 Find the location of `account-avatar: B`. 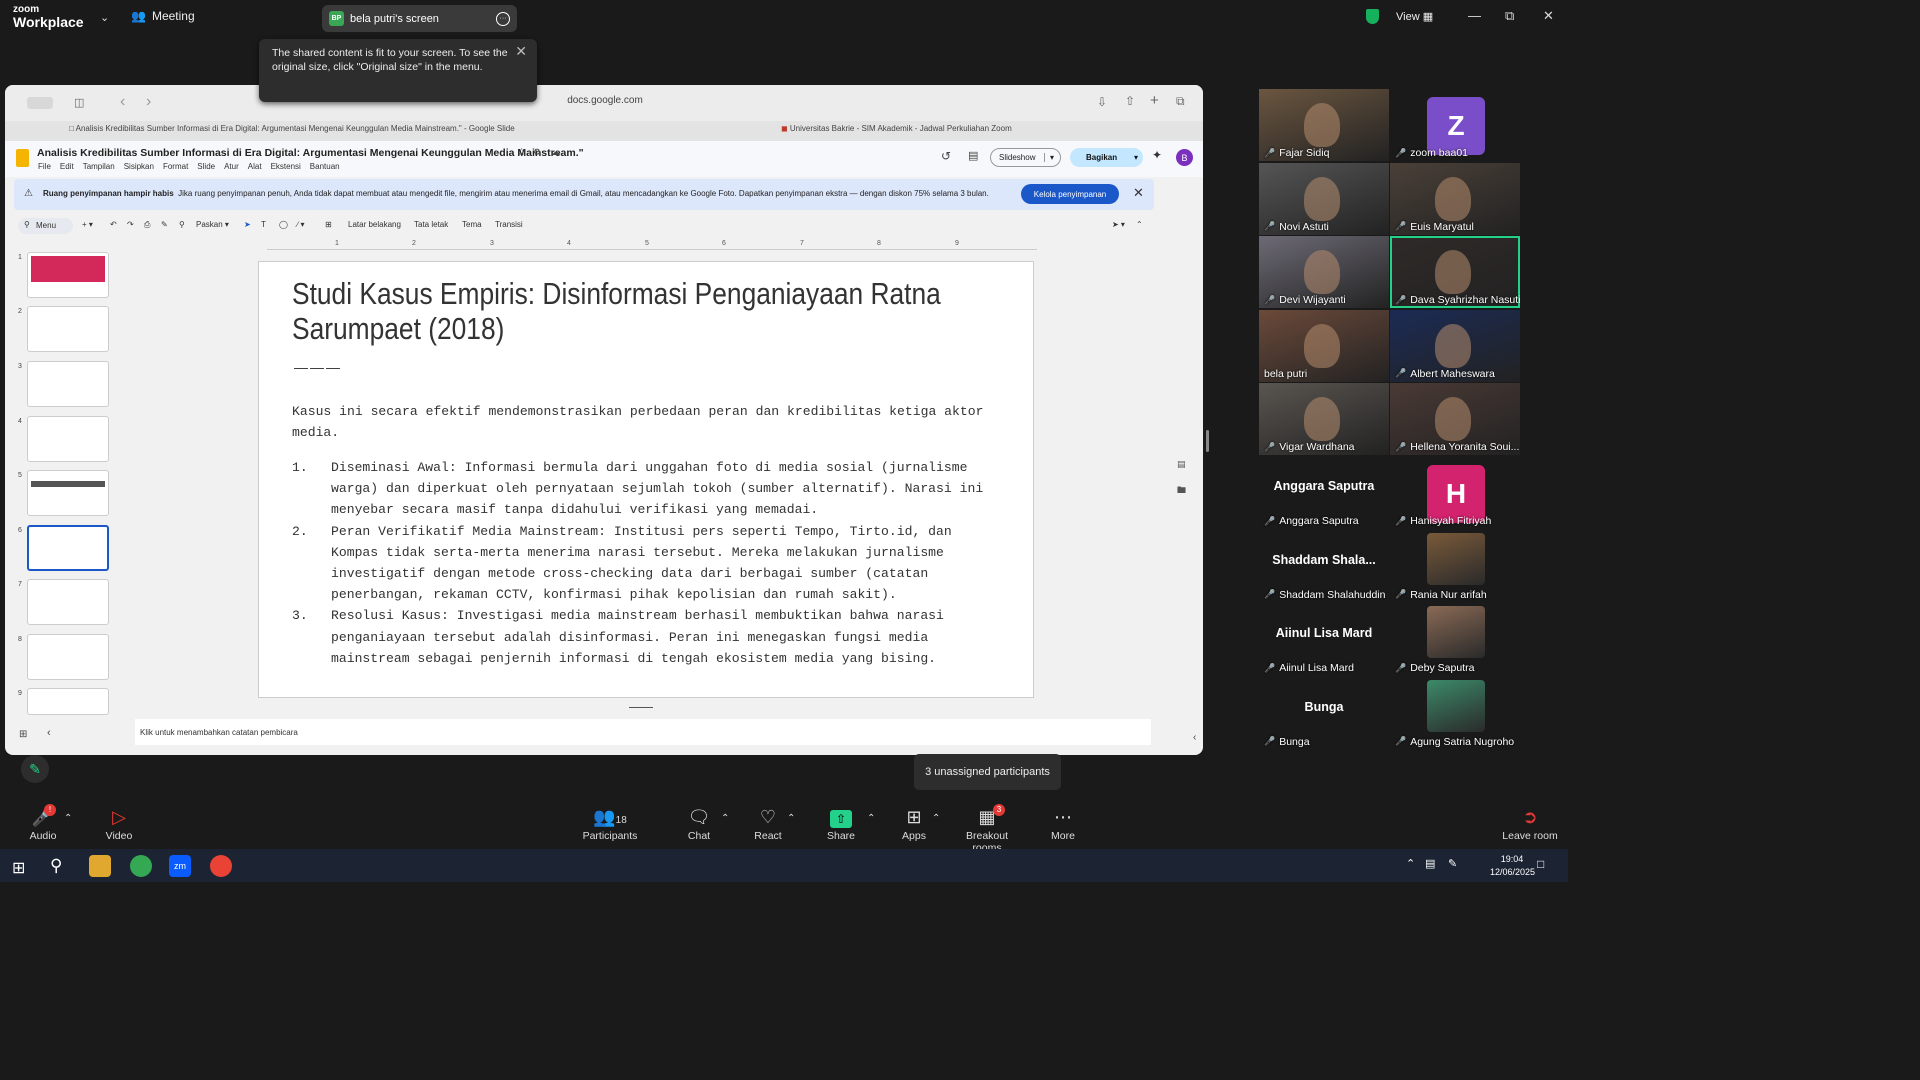

account-avatar: B is located at coordinates (1184, 157).